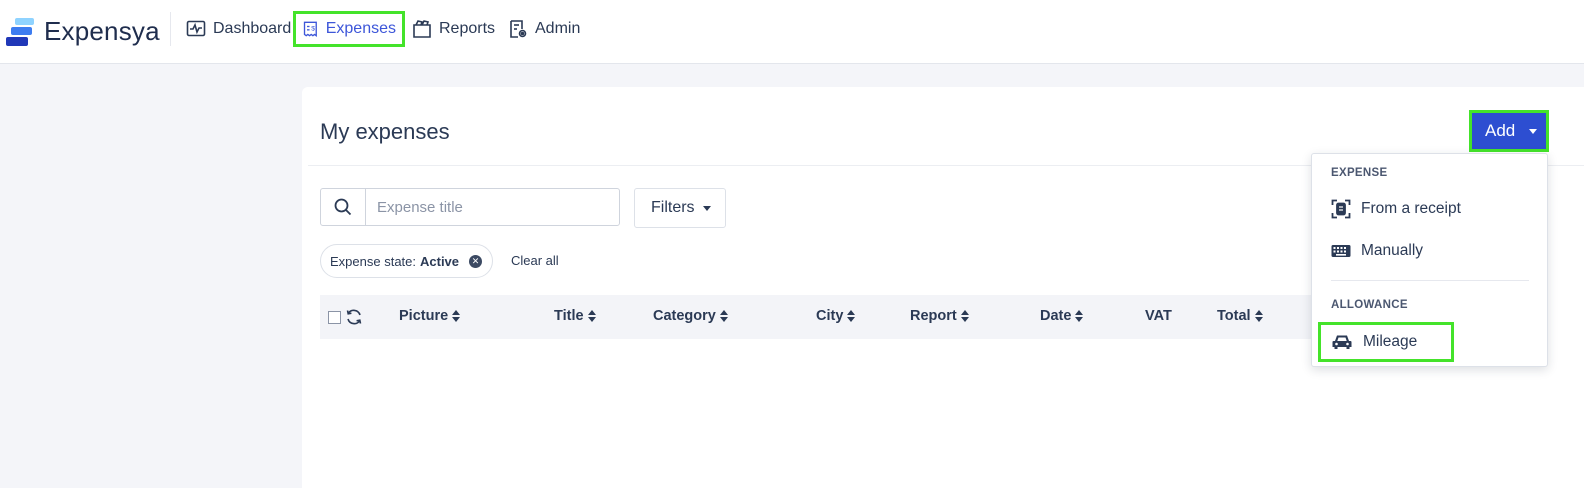 The height and width of the screenshot is (488, 1584). What do you see at coordinates (467, 28) in the screenshot?
I see `nav-reports-label: Reports` at bounding box center [467, 28].